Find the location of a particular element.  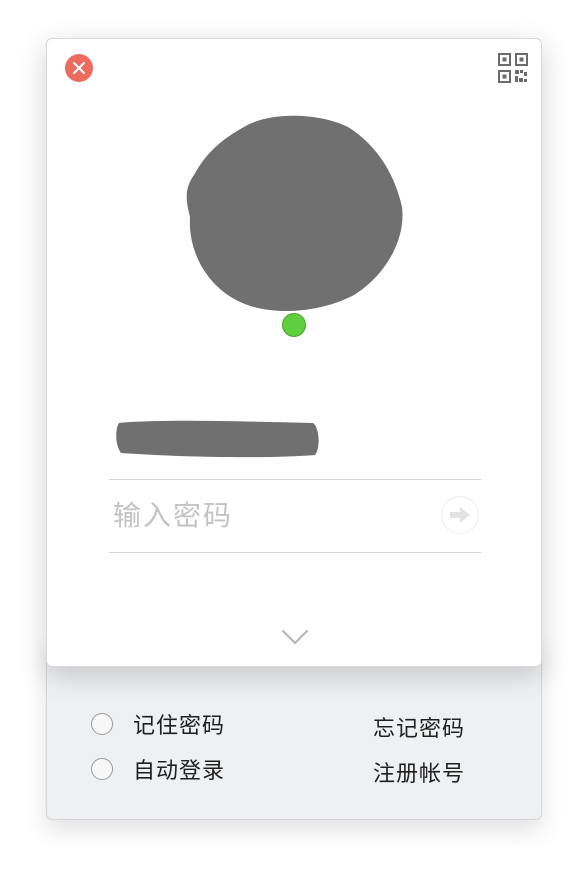

remember-password-option: 记住密码 is located at coordinates (158, 724).